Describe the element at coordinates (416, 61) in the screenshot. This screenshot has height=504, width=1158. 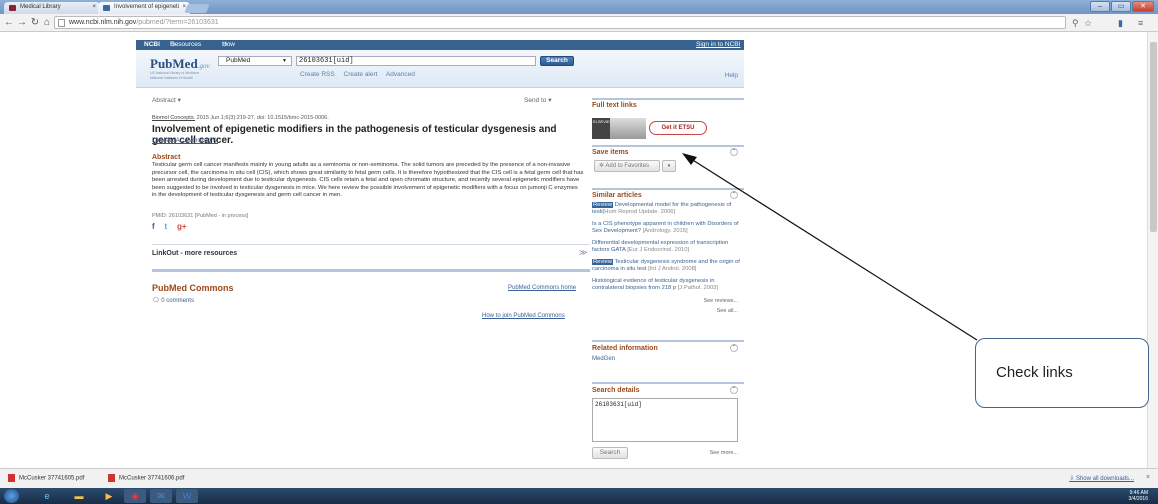
I see `search-input: 26103631[uid]` at that location.